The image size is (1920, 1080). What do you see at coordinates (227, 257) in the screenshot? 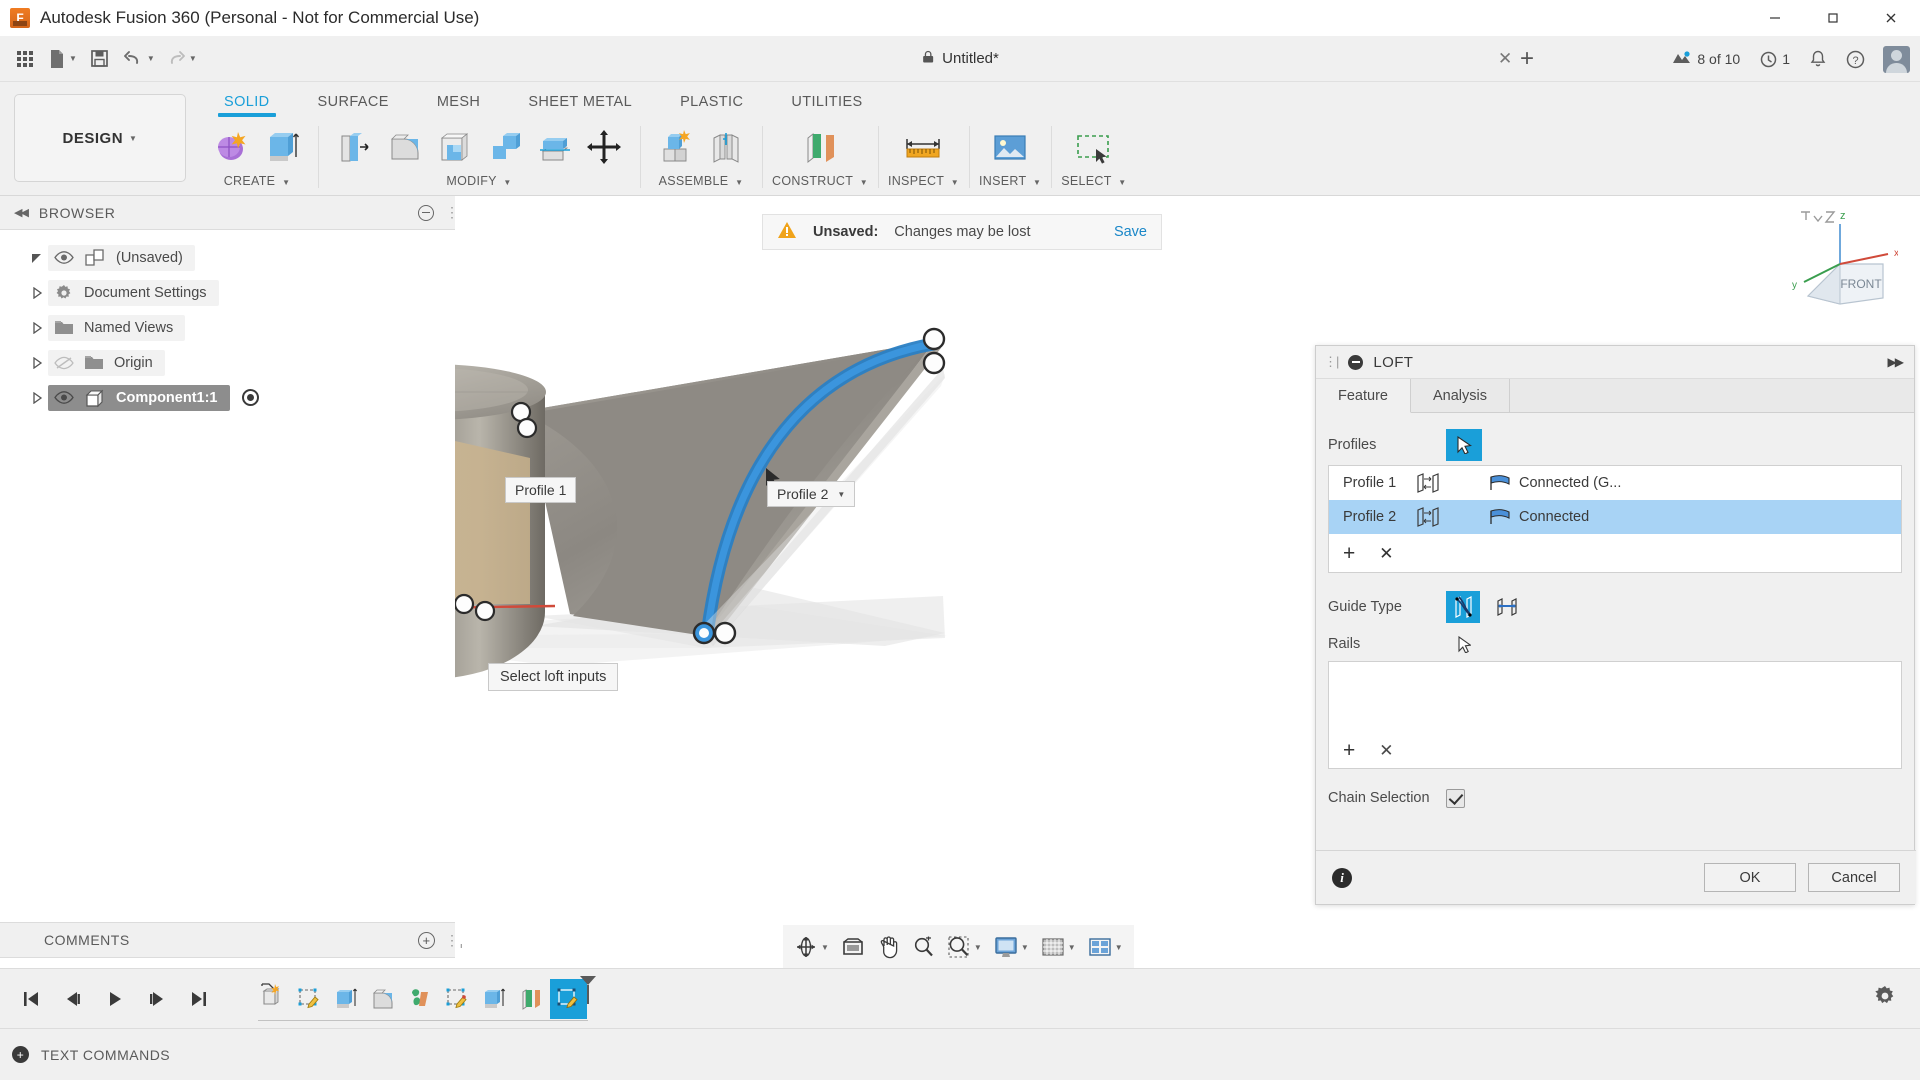
I see `tree-row-unsaved: (Unsaved)` at bounding box center [227, 257].